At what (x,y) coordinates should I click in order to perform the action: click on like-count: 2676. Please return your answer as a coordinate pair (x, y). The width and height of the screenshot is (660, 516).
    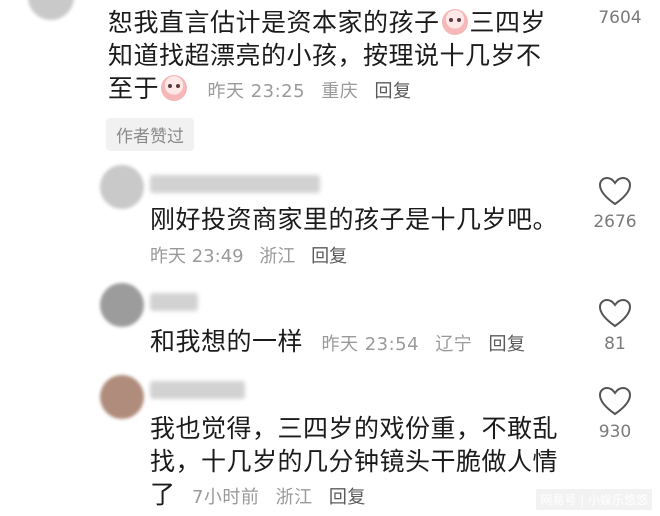
    Looking at the image, I should click on (615, 222).